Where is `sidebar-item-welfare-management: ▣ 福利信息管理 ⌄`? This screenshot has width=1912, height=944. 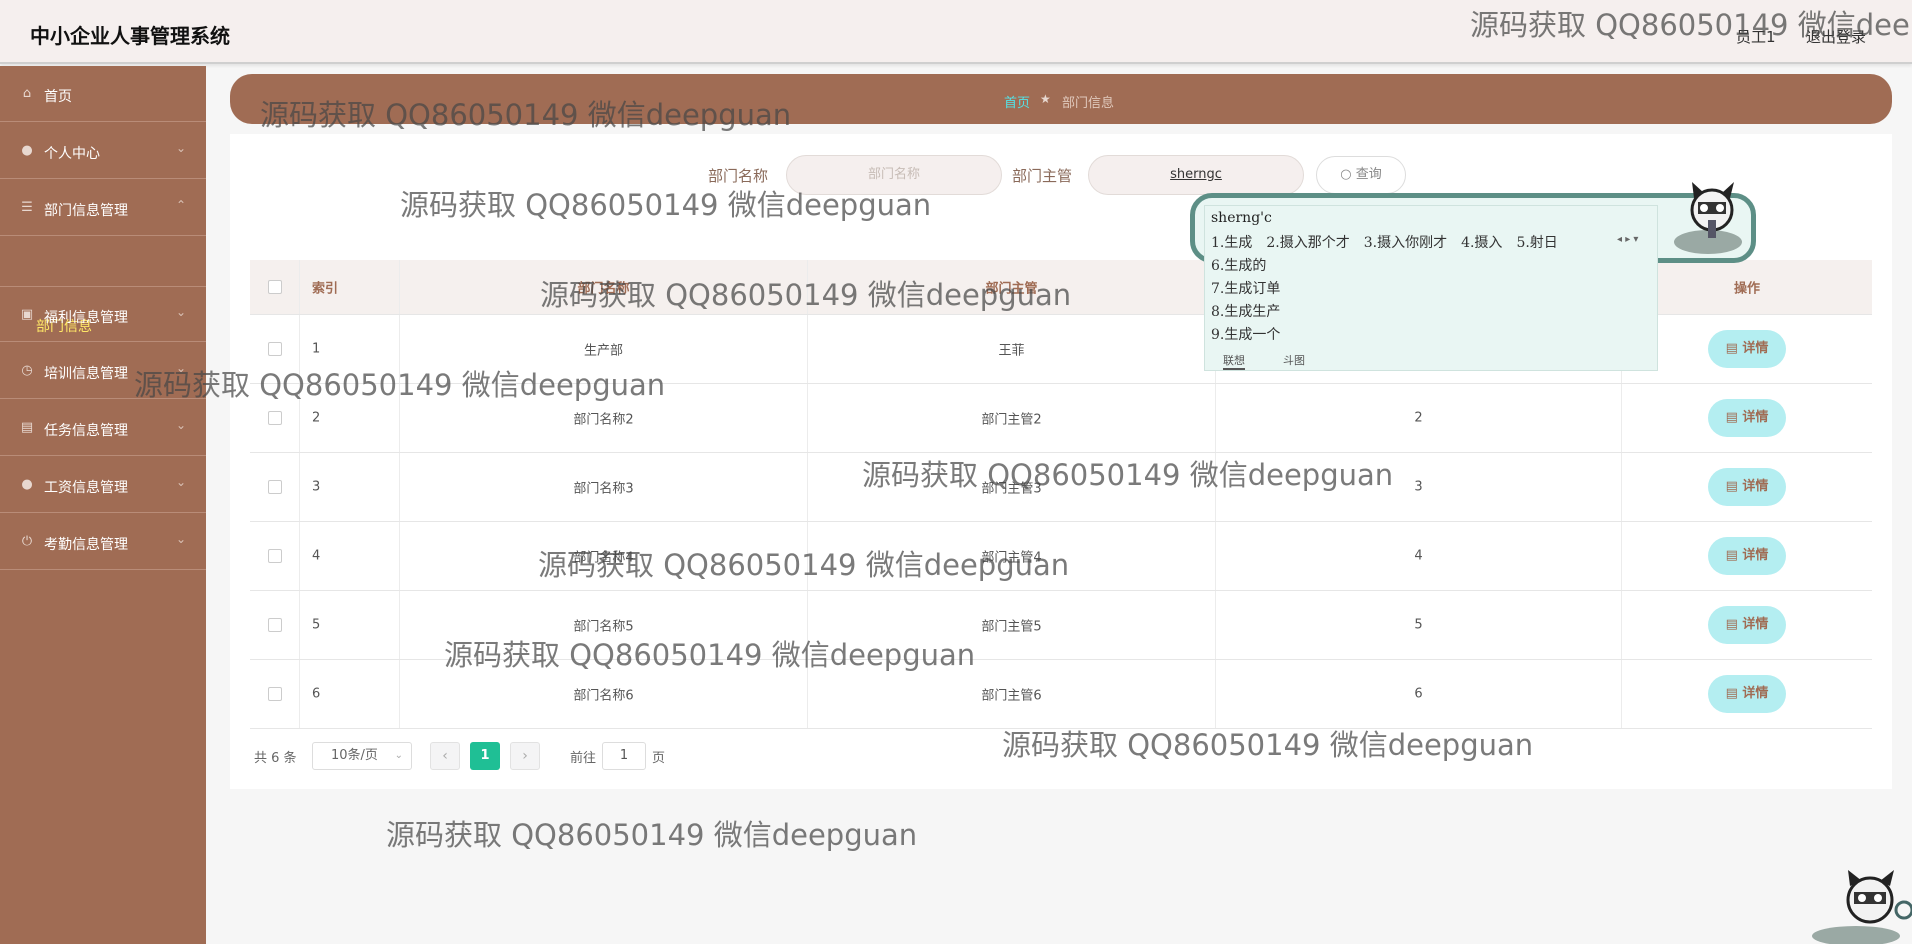
sidebar-item-welfare-management: ▣ 福利信息管理 ⌄ is located at coordinates (103, 314).